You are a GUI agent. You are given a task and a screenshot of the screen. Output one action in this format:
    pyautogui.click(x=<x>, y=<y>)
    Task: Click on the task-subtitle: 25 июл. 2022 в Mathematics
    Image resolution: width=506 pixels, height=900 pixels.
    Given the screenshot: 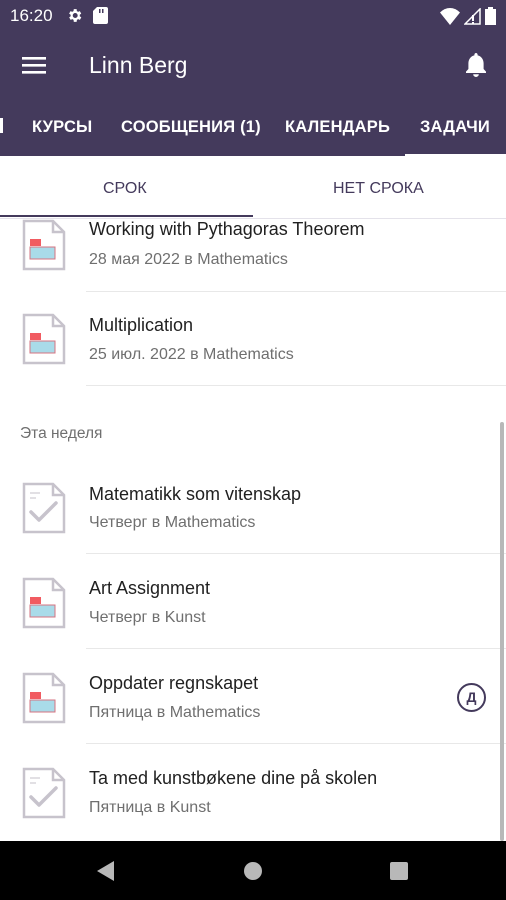 What is the action you would take?
    pyautogui.click(x=191, y=354)
    